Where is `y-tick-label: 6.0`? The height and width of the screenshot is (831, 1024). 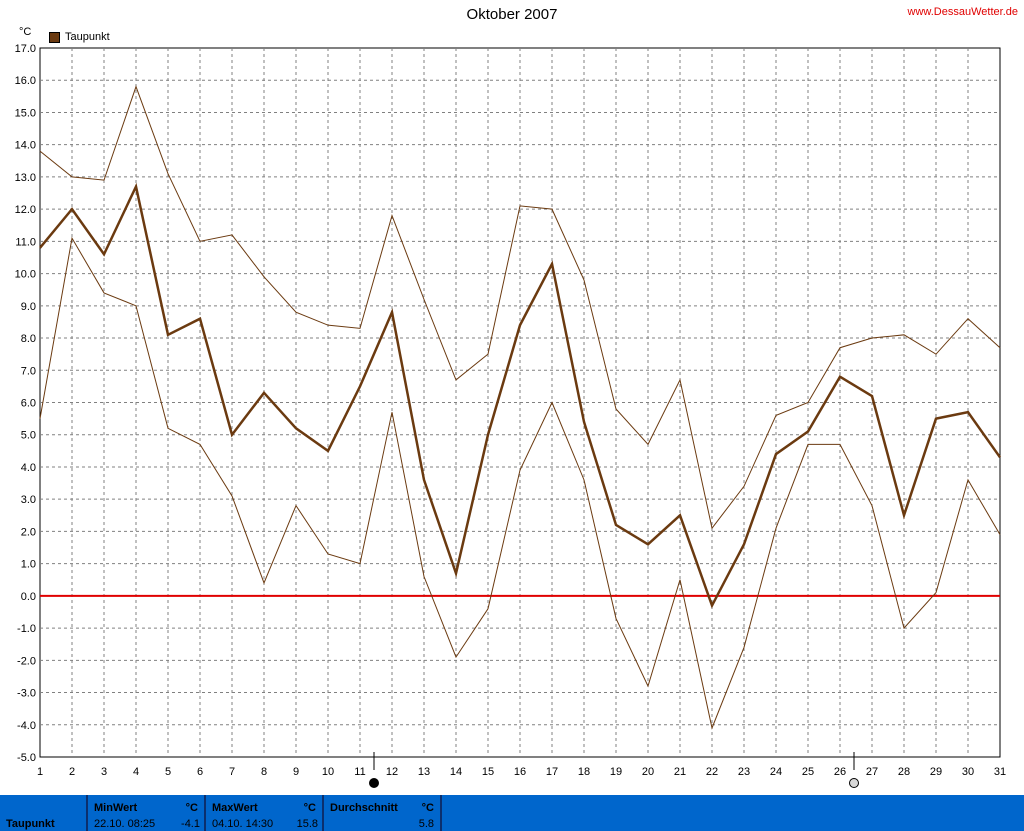
y-tick-label: 6.0 is located at coordinates (28, 404).